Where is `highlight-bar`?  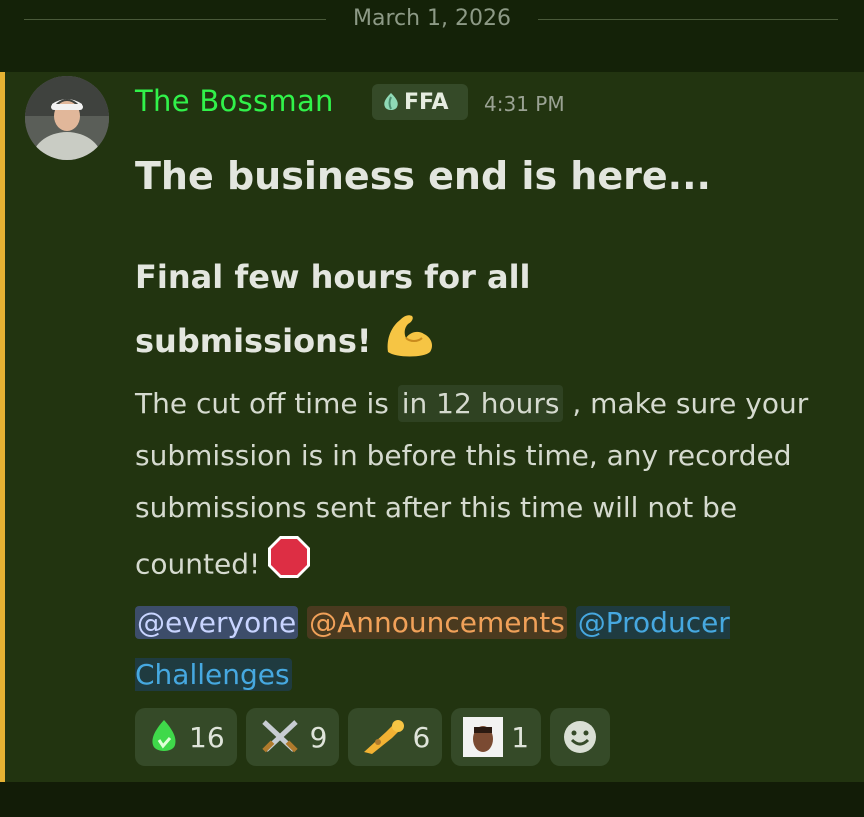
highlight-bar is located at coordinates (2, 427).